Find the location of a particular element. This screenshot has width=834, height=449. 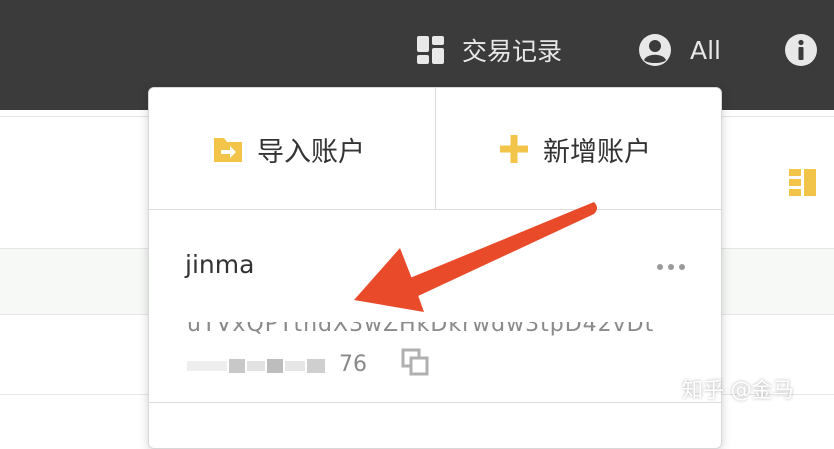

dashboard-icon is located at coordinates (430, 50).